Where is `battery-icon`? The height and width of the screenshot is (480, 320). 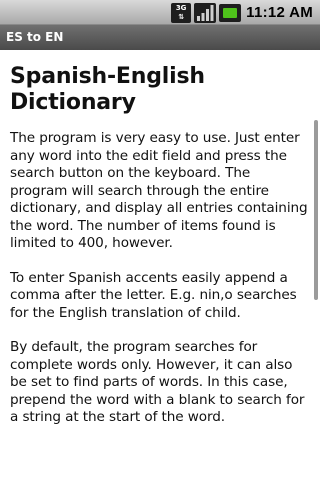 battery-icon is located at coordinates (230, 12).